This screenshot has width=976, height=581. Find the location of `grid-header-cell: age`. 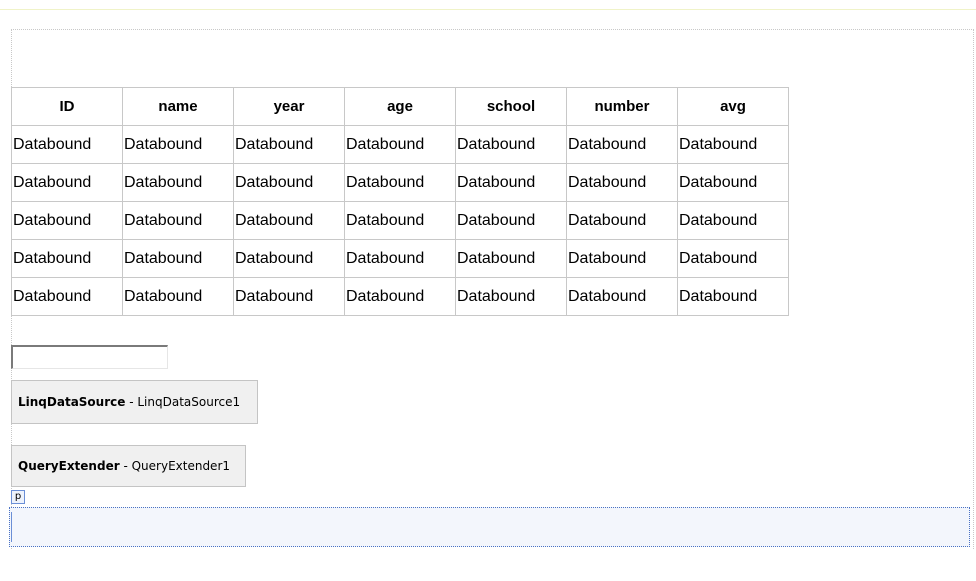

grid-header-cell: age is located at coordinates (400, 106).